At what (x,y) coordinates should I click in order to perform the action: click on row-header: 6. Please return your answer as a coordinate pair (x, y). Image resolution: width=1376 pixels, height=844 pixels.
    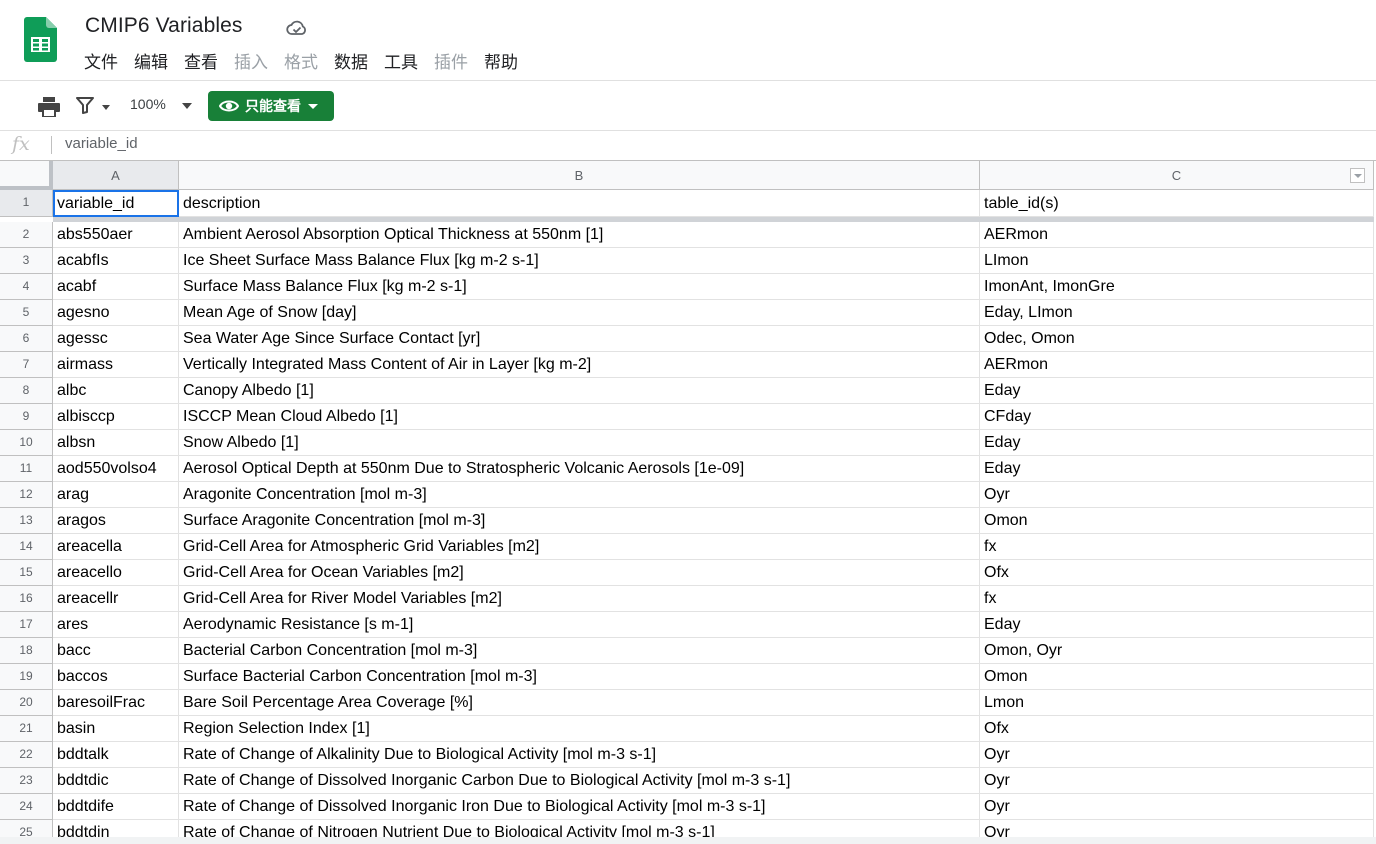
    Looking at the image, I should click on (26, 339).